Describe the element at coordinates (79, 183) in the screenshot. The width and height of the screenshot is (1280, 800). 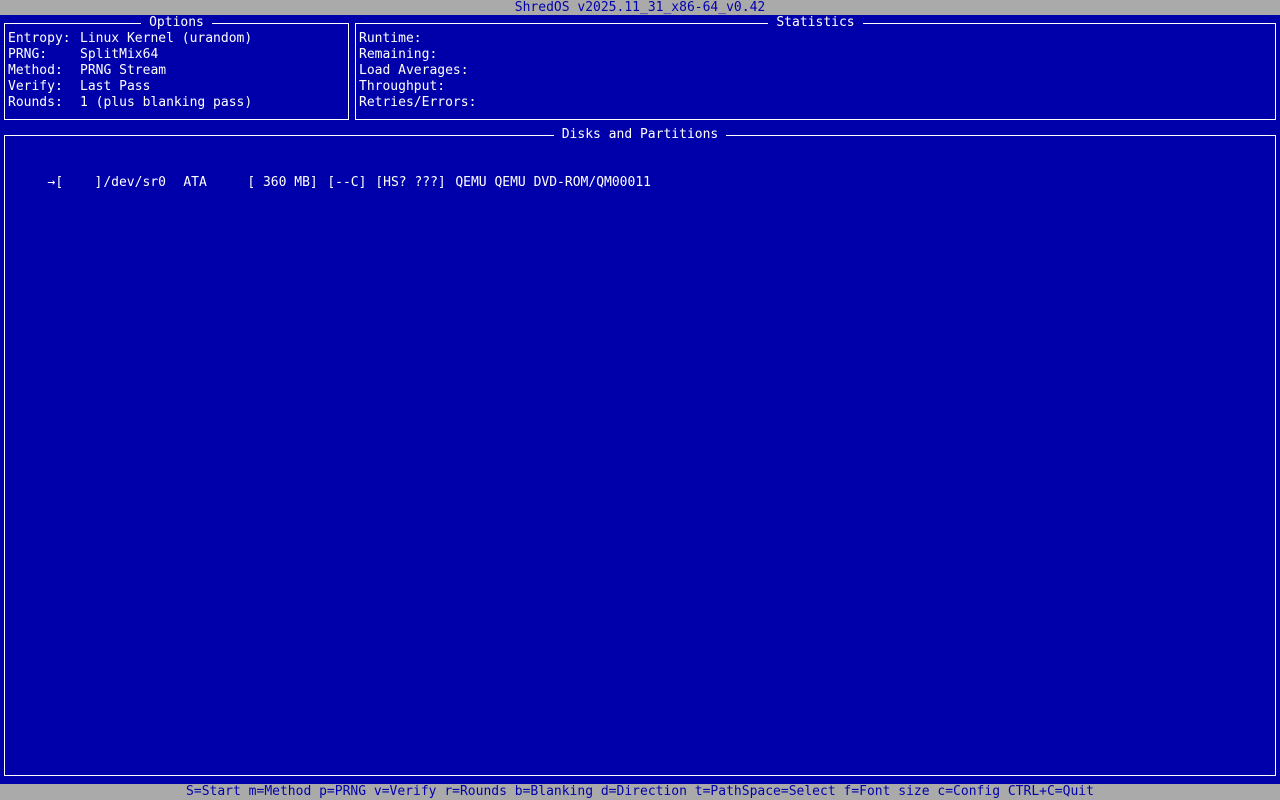
I see `disk-select-checkbox: [ ]` at that location.